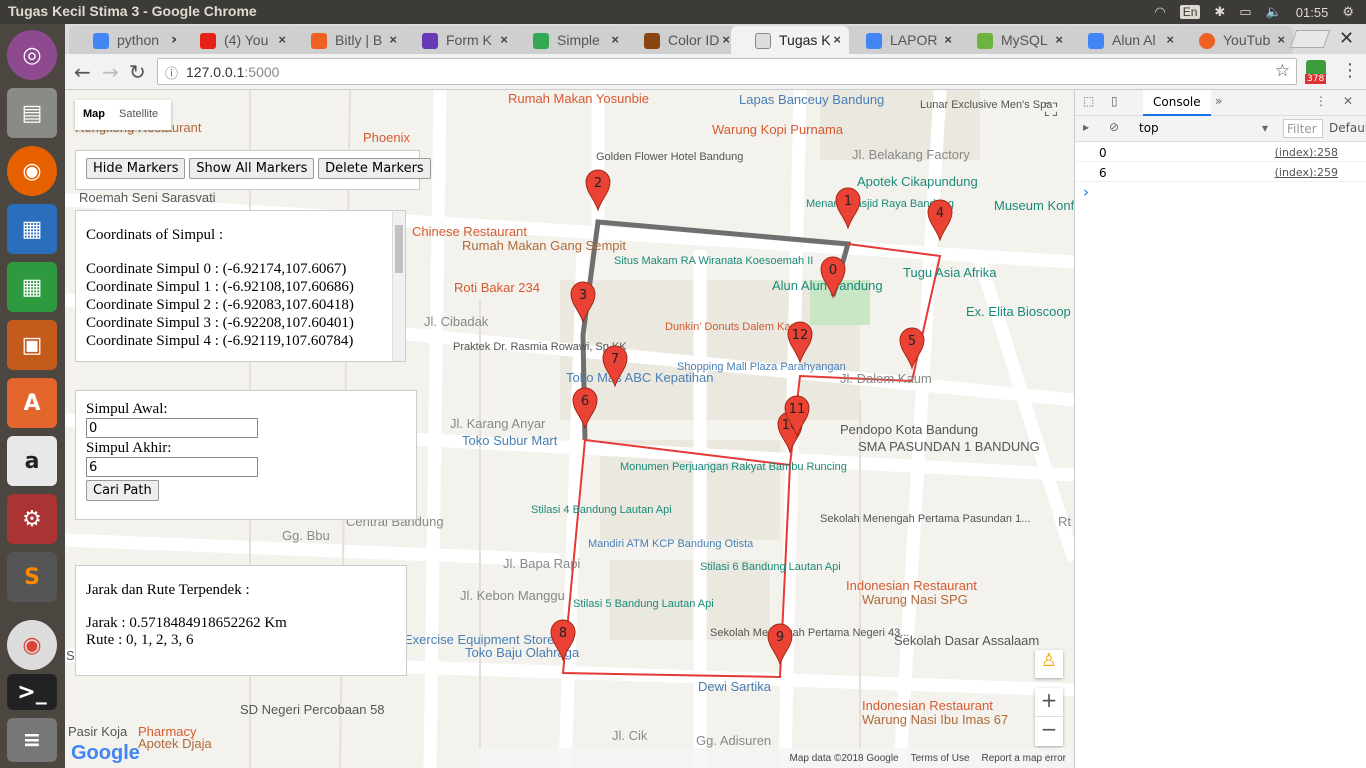 The height and width of the screenshot is (768, 1366). I want to click on map-place-label: Situs Makam RA Wiranata Koesoemah II, so click(713, 261).